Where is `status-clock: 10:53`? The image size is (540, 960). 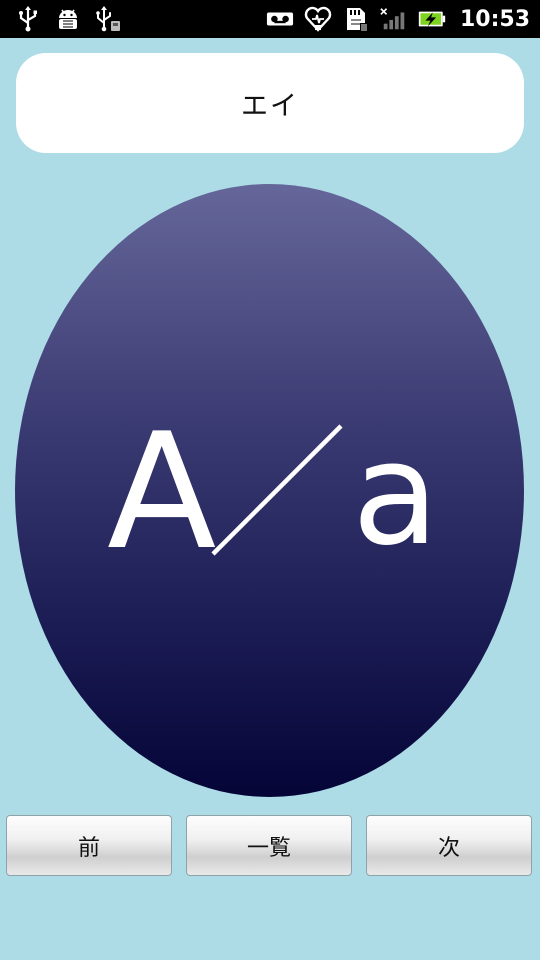
status-clock: 10:53 is located at coordinates (494, 19).